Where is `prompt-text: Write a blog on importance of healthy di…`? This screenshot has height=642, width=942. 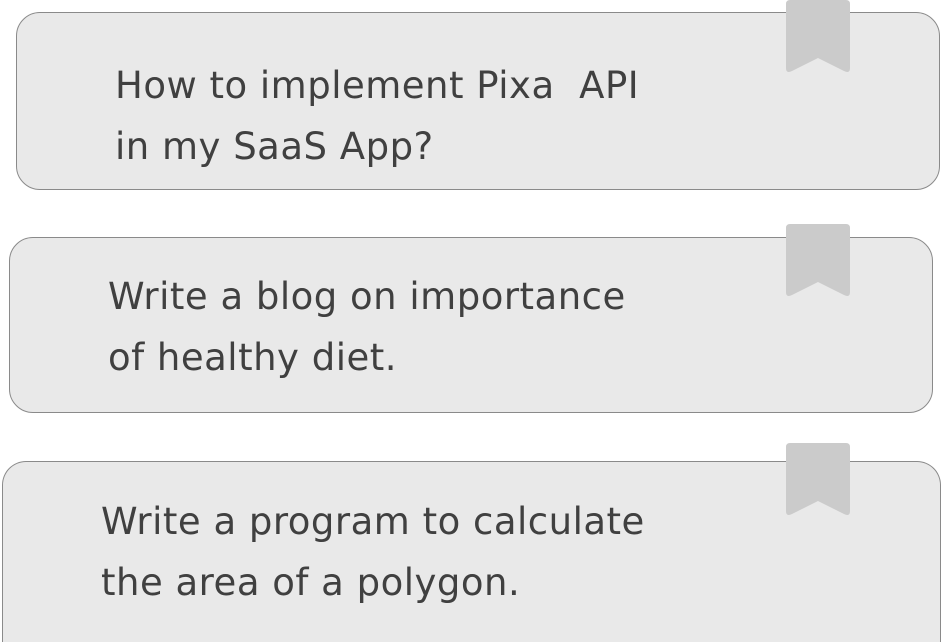
prompt-text: Write a blog on importance of healthy di… is located at coordinates (367, 327).